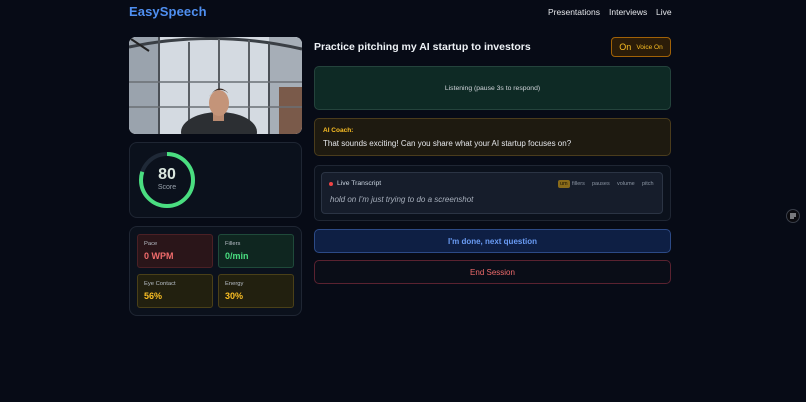 This screenshot has height=402, width=806. What do you see at coordinates (234, 284) in the screenshot?
I see `metric-label: Energy` at bounding box center [234, 284].